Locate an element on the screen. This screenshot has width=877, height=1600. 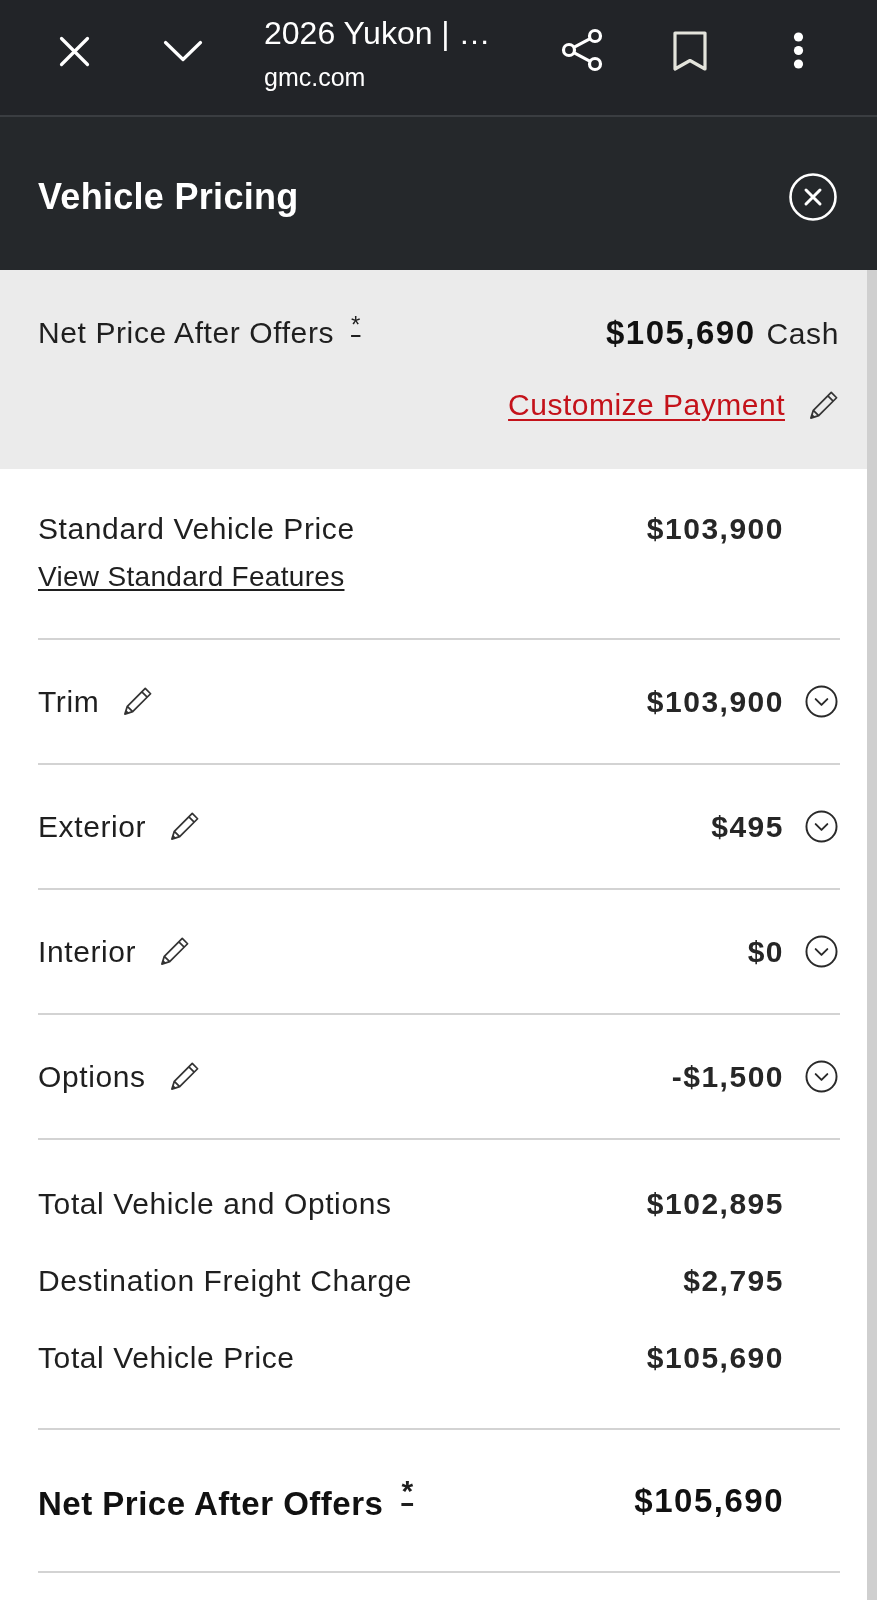
chevron-down-icon is located at coordinates (183, 51).